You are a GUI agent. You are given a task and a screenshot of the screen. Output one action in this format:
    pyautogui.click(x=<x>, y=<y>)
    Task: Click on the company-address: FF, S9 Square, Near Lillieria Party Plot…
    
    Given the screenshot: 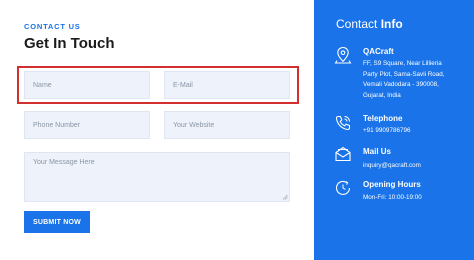 What is the action you would take?
    pyautogui.click(x=413, y=80)
    